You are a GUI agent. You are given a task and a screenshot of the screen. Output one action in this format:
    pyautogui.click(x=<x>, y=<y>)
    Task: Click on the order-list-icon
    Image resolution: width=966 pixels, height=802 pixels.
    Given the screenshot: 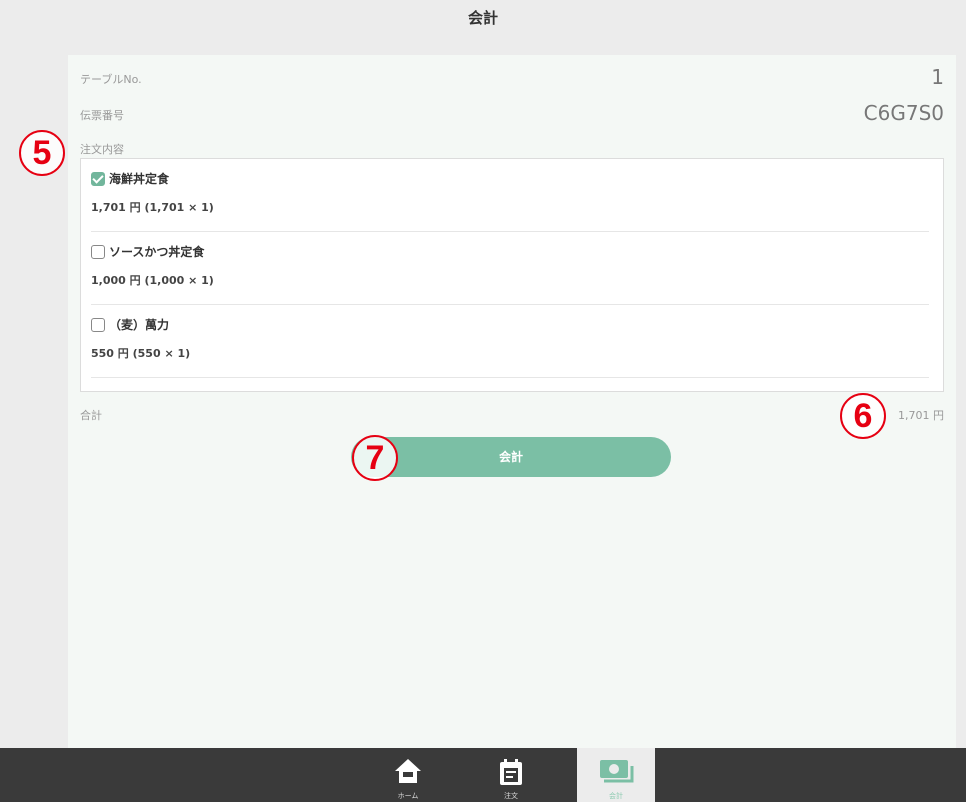 What is the action you would take?
    pyautogui.click(x=511, y=774)
    